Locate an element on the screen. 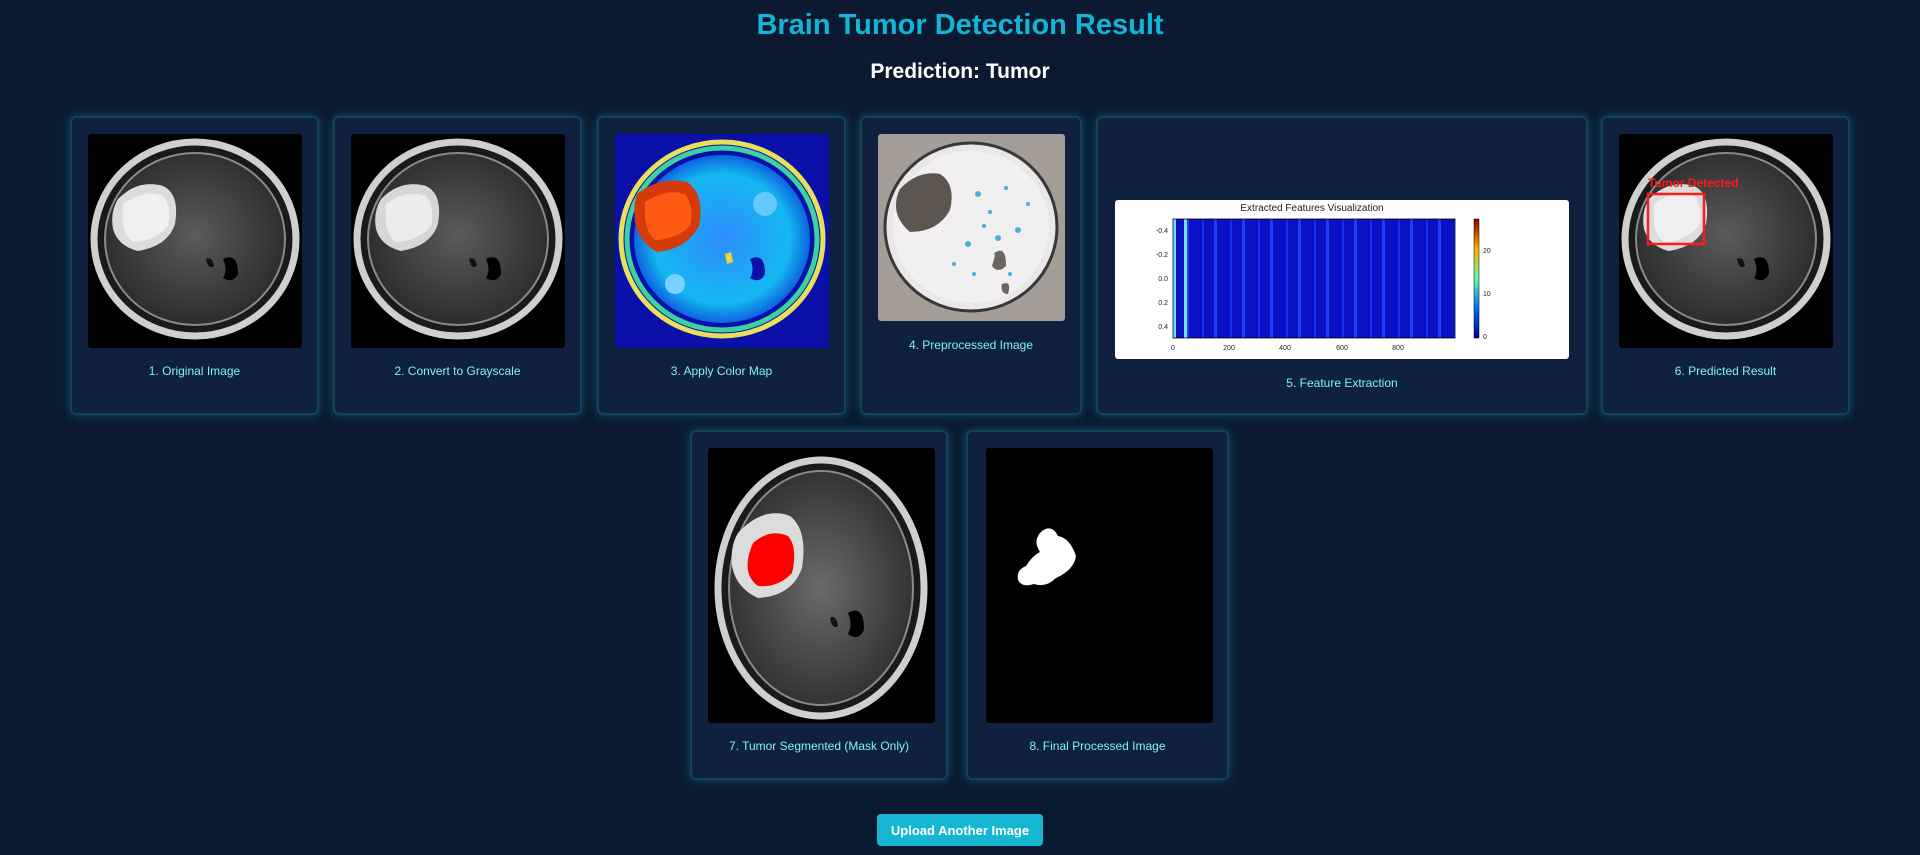 The width and height of the screenshot is (1920, 855). feature-plot-cbar-tick: 0 is located at coordinates (1485, 337).